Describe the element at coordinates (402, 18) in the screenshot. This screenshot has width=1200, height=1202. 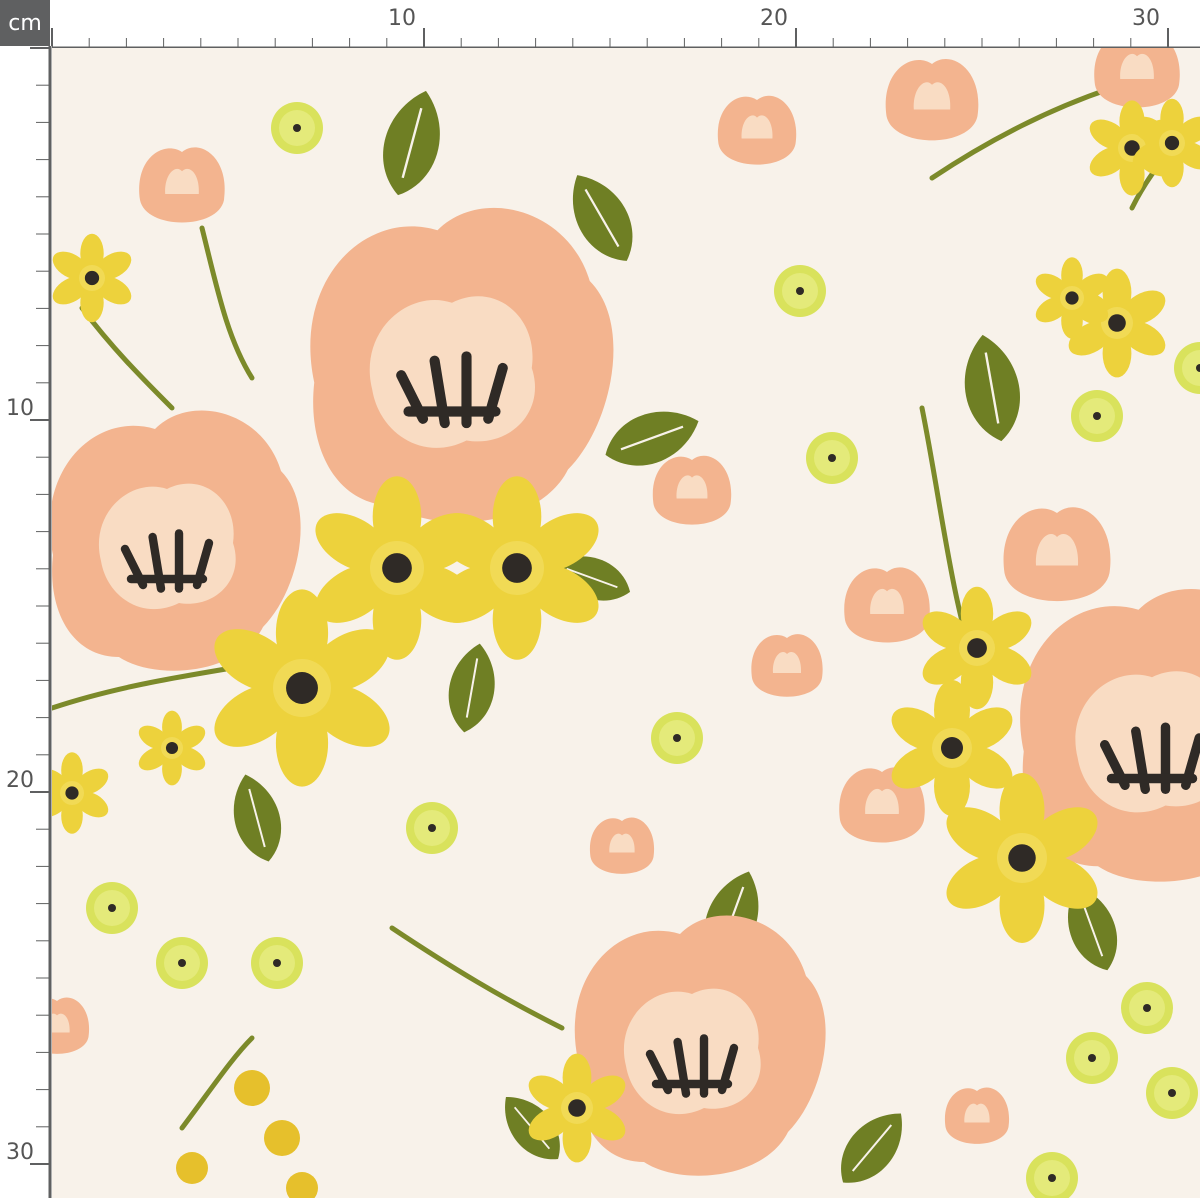
I see `top-ruler-label-10: 10` at that location.